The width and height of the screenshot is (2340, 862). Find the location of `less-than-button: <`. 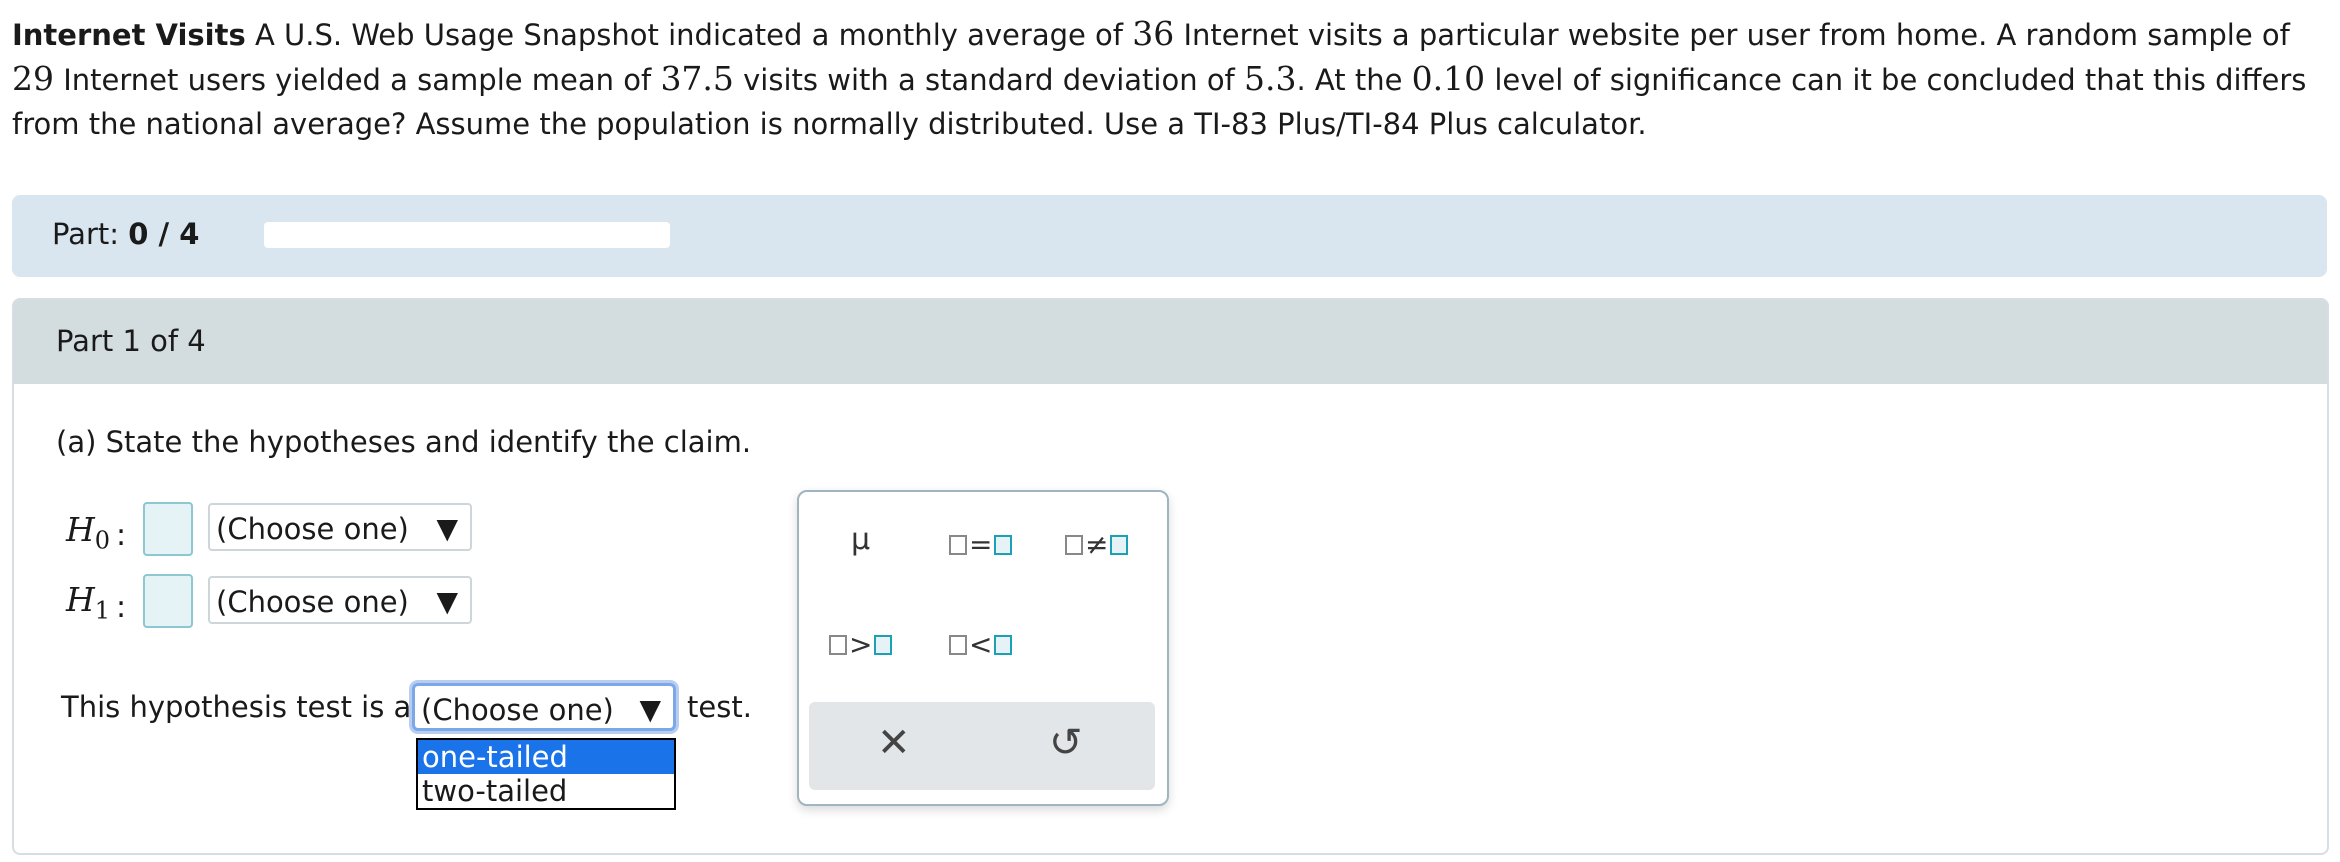

less-than-button: < is located at coordinates (981, 643).